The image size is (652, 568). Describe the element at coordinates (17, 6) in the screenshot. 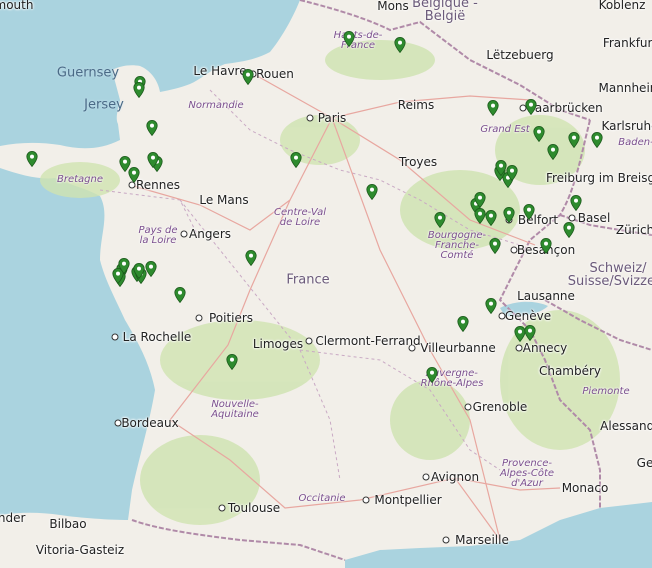

I see `city-label: mouth` at that location.